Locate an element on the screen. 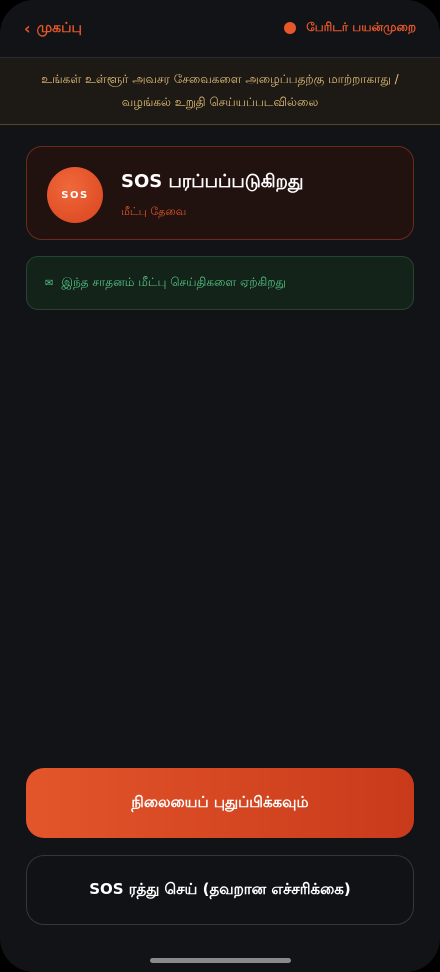 The width and height of the screenshot is (440, 972). status-dot-icon is located at coordinates (290, 28).